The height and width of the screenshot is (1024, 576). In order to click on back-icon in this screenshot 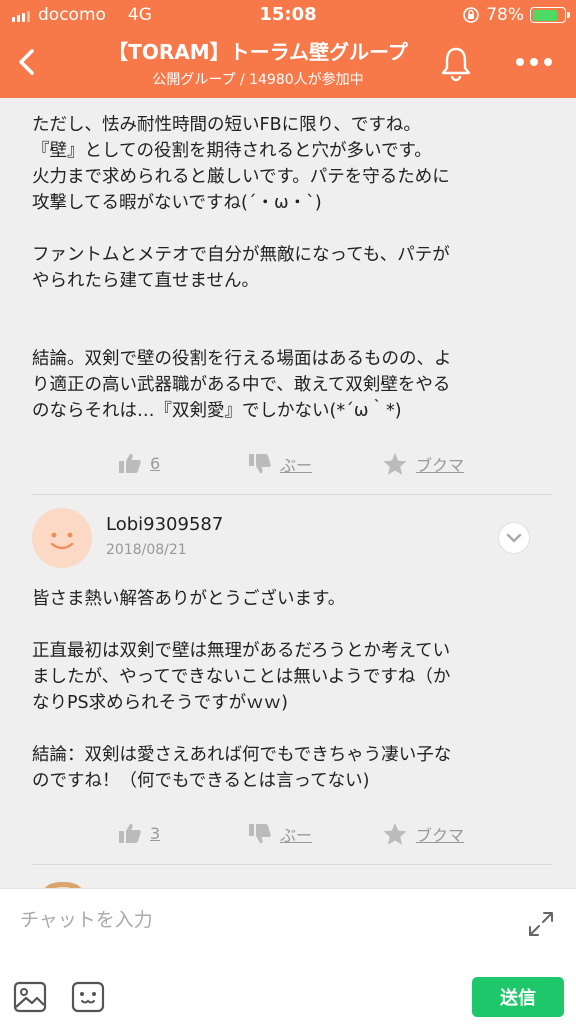, I will do `click(28, 62)`.